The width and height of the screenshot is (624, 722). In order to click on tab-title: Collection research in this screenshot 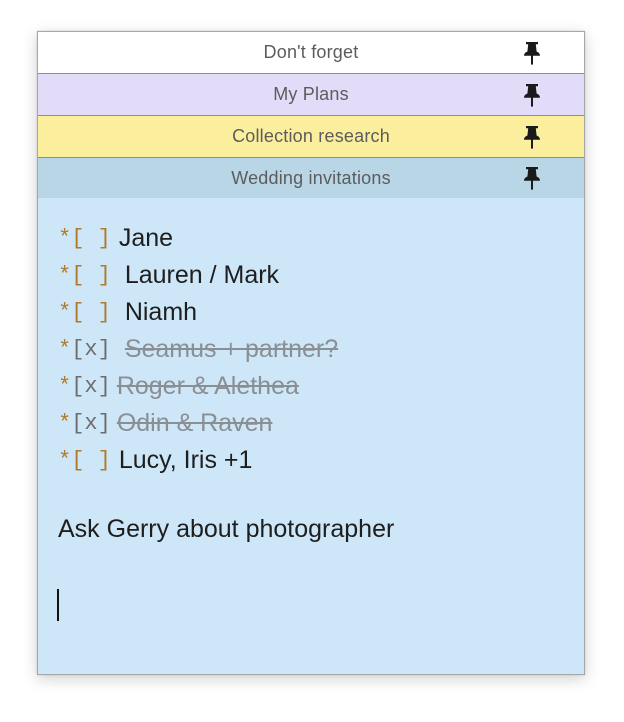, I will do `click(311, 136)`.